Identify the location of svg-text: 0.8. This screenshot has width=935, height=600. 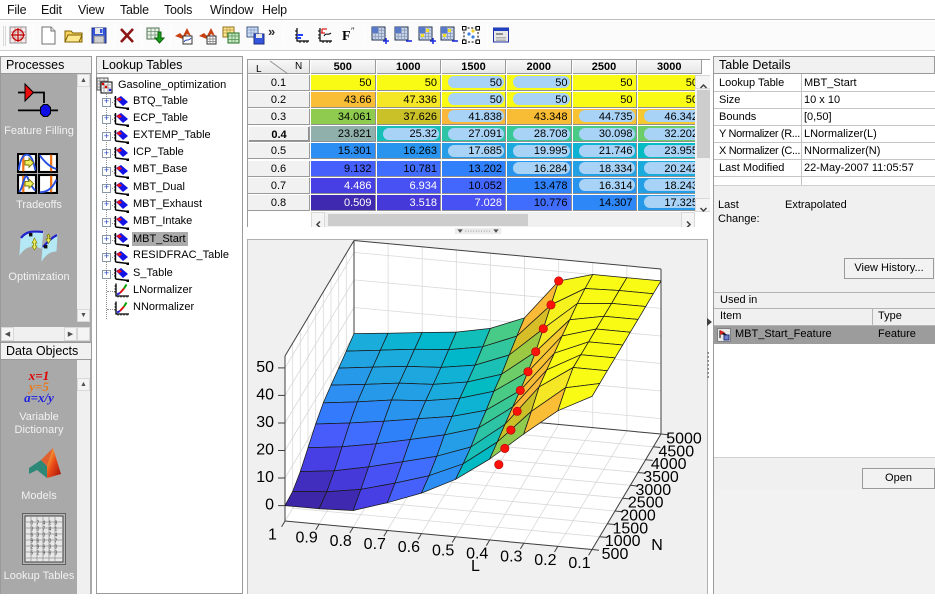
(341, 541).